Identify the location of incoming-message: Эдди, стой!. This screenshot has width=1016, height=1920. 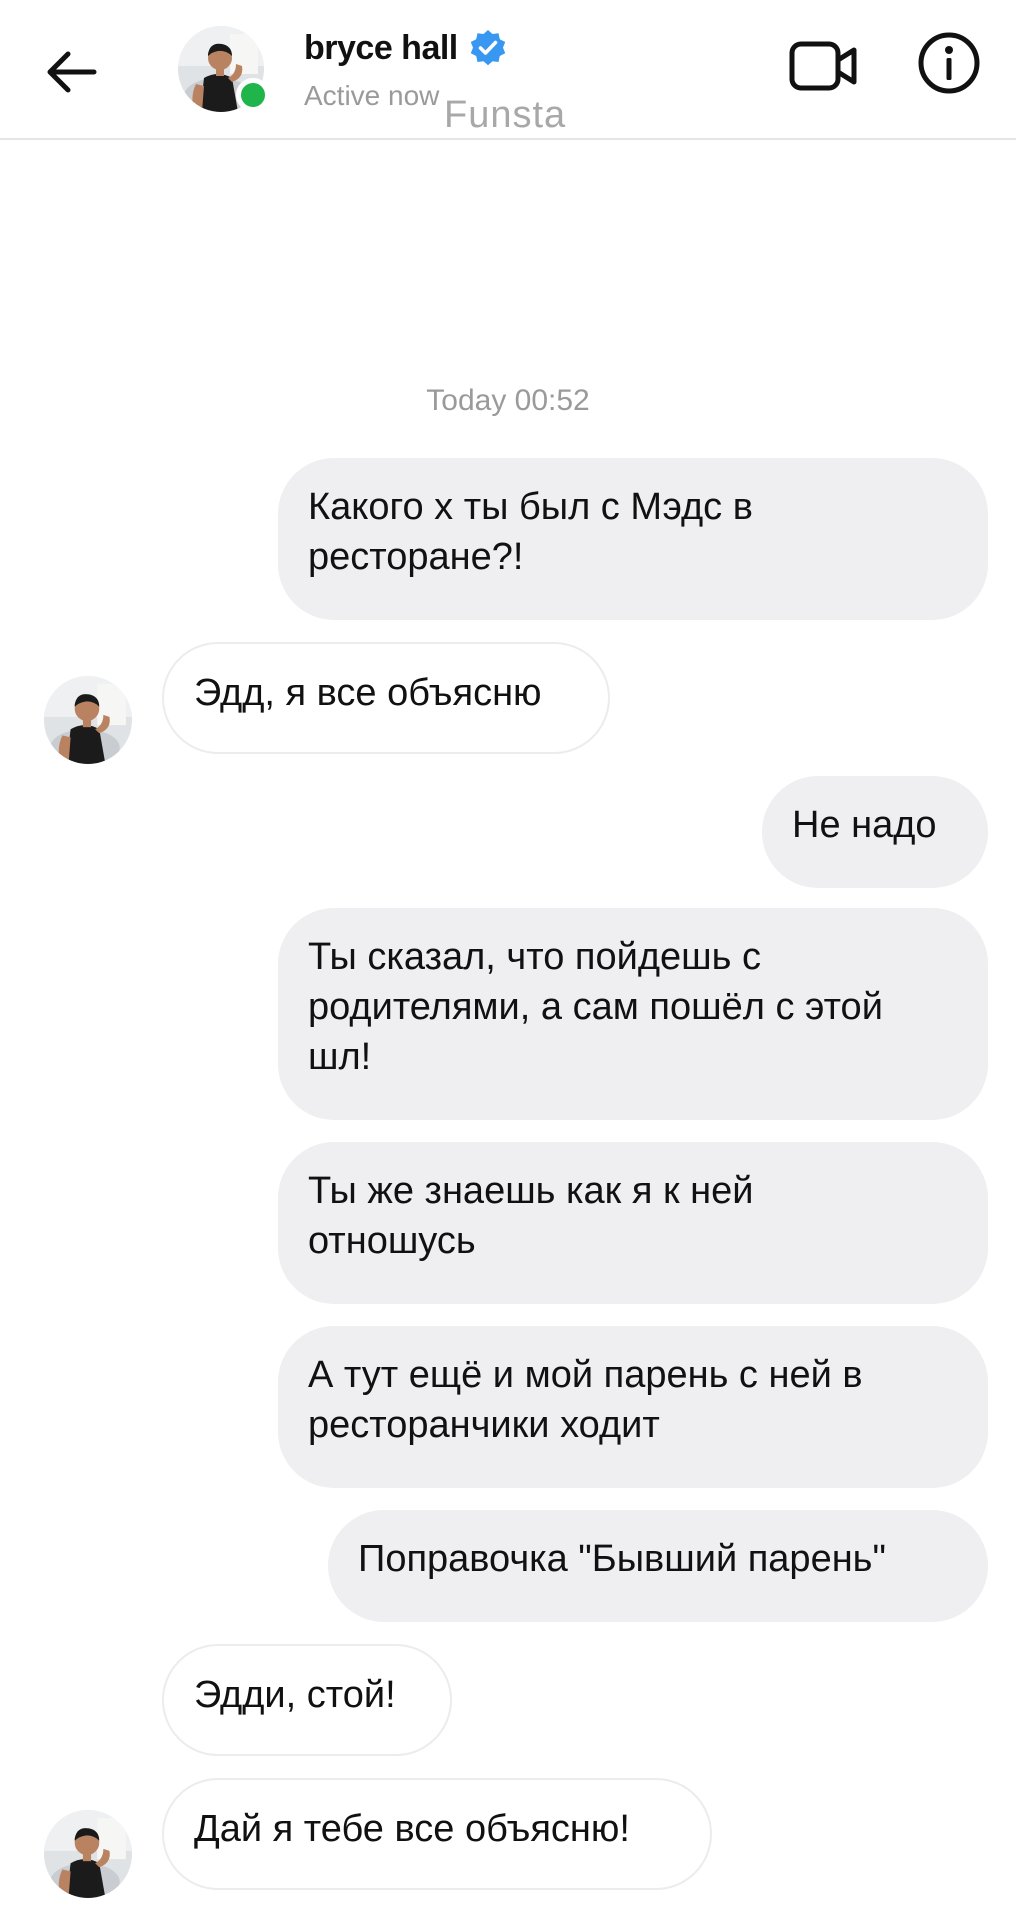
(307, 1700).